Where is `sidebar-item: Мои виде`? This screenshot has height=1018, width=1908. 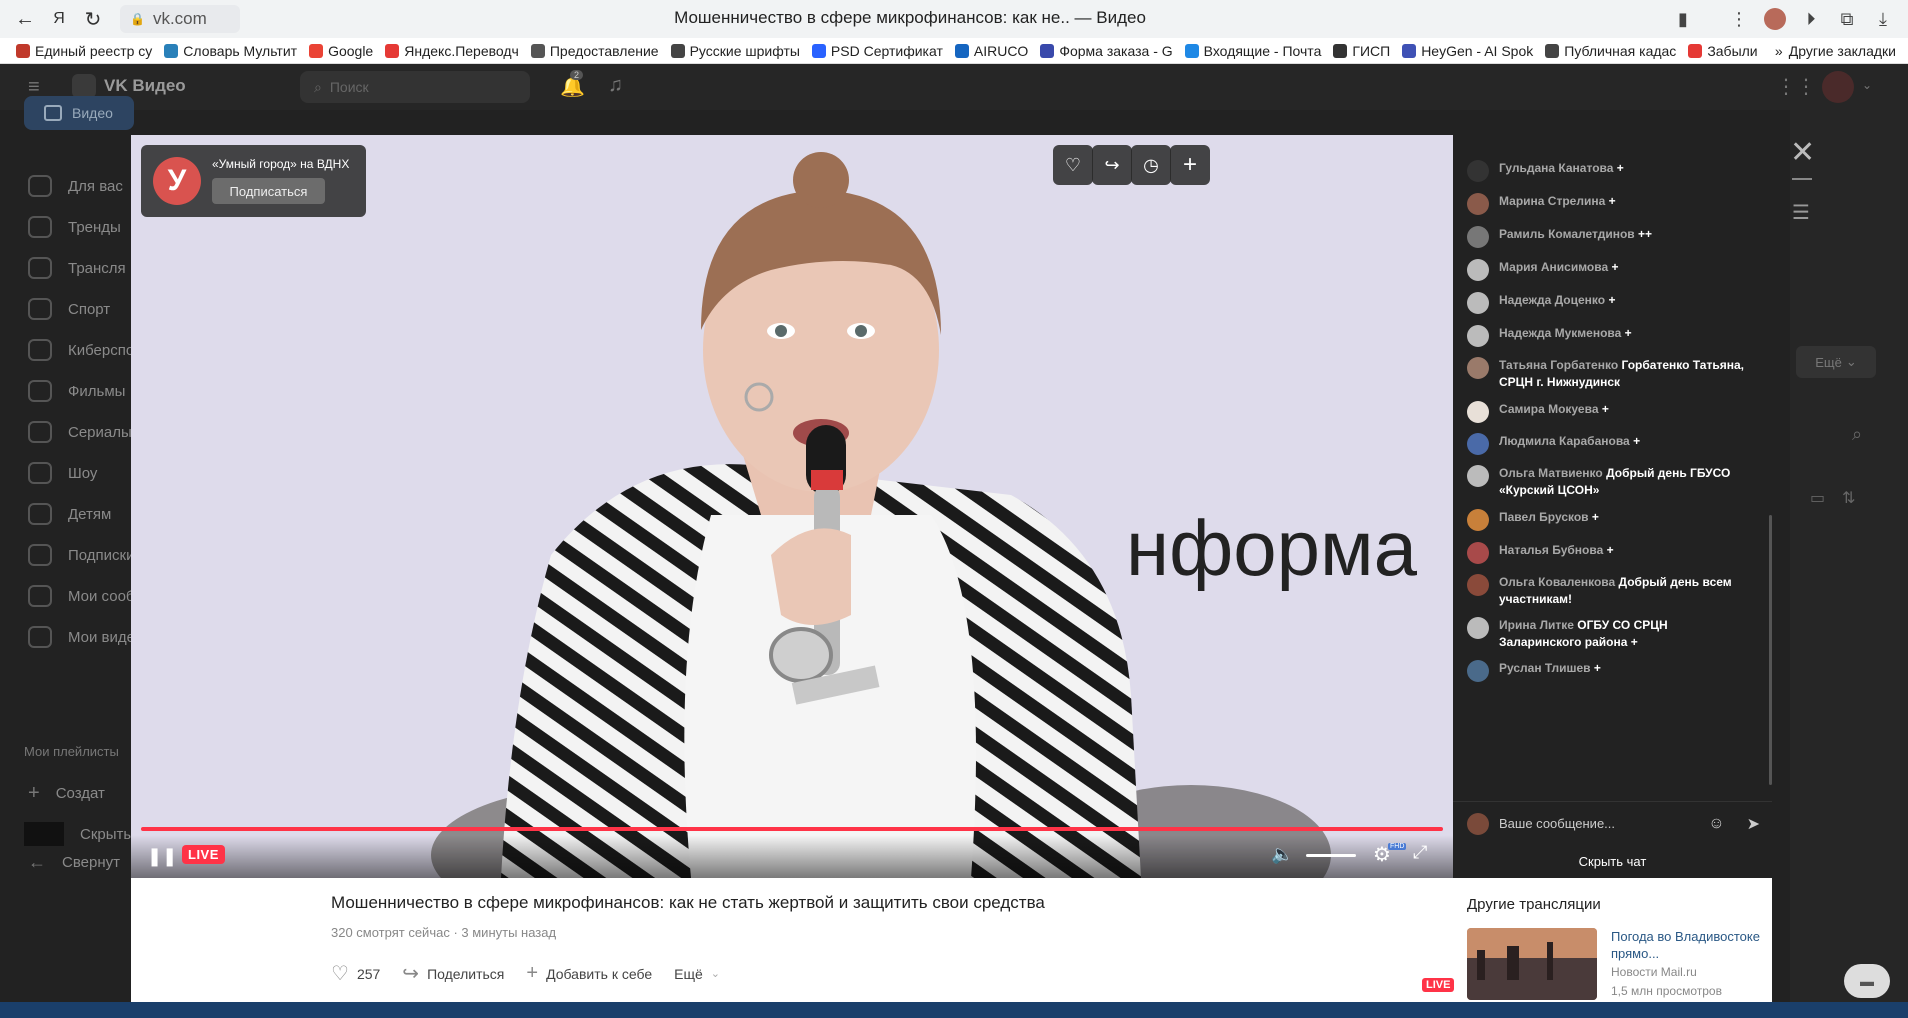 sidebar-item: Мои виде is located at coordinates (81, 637).